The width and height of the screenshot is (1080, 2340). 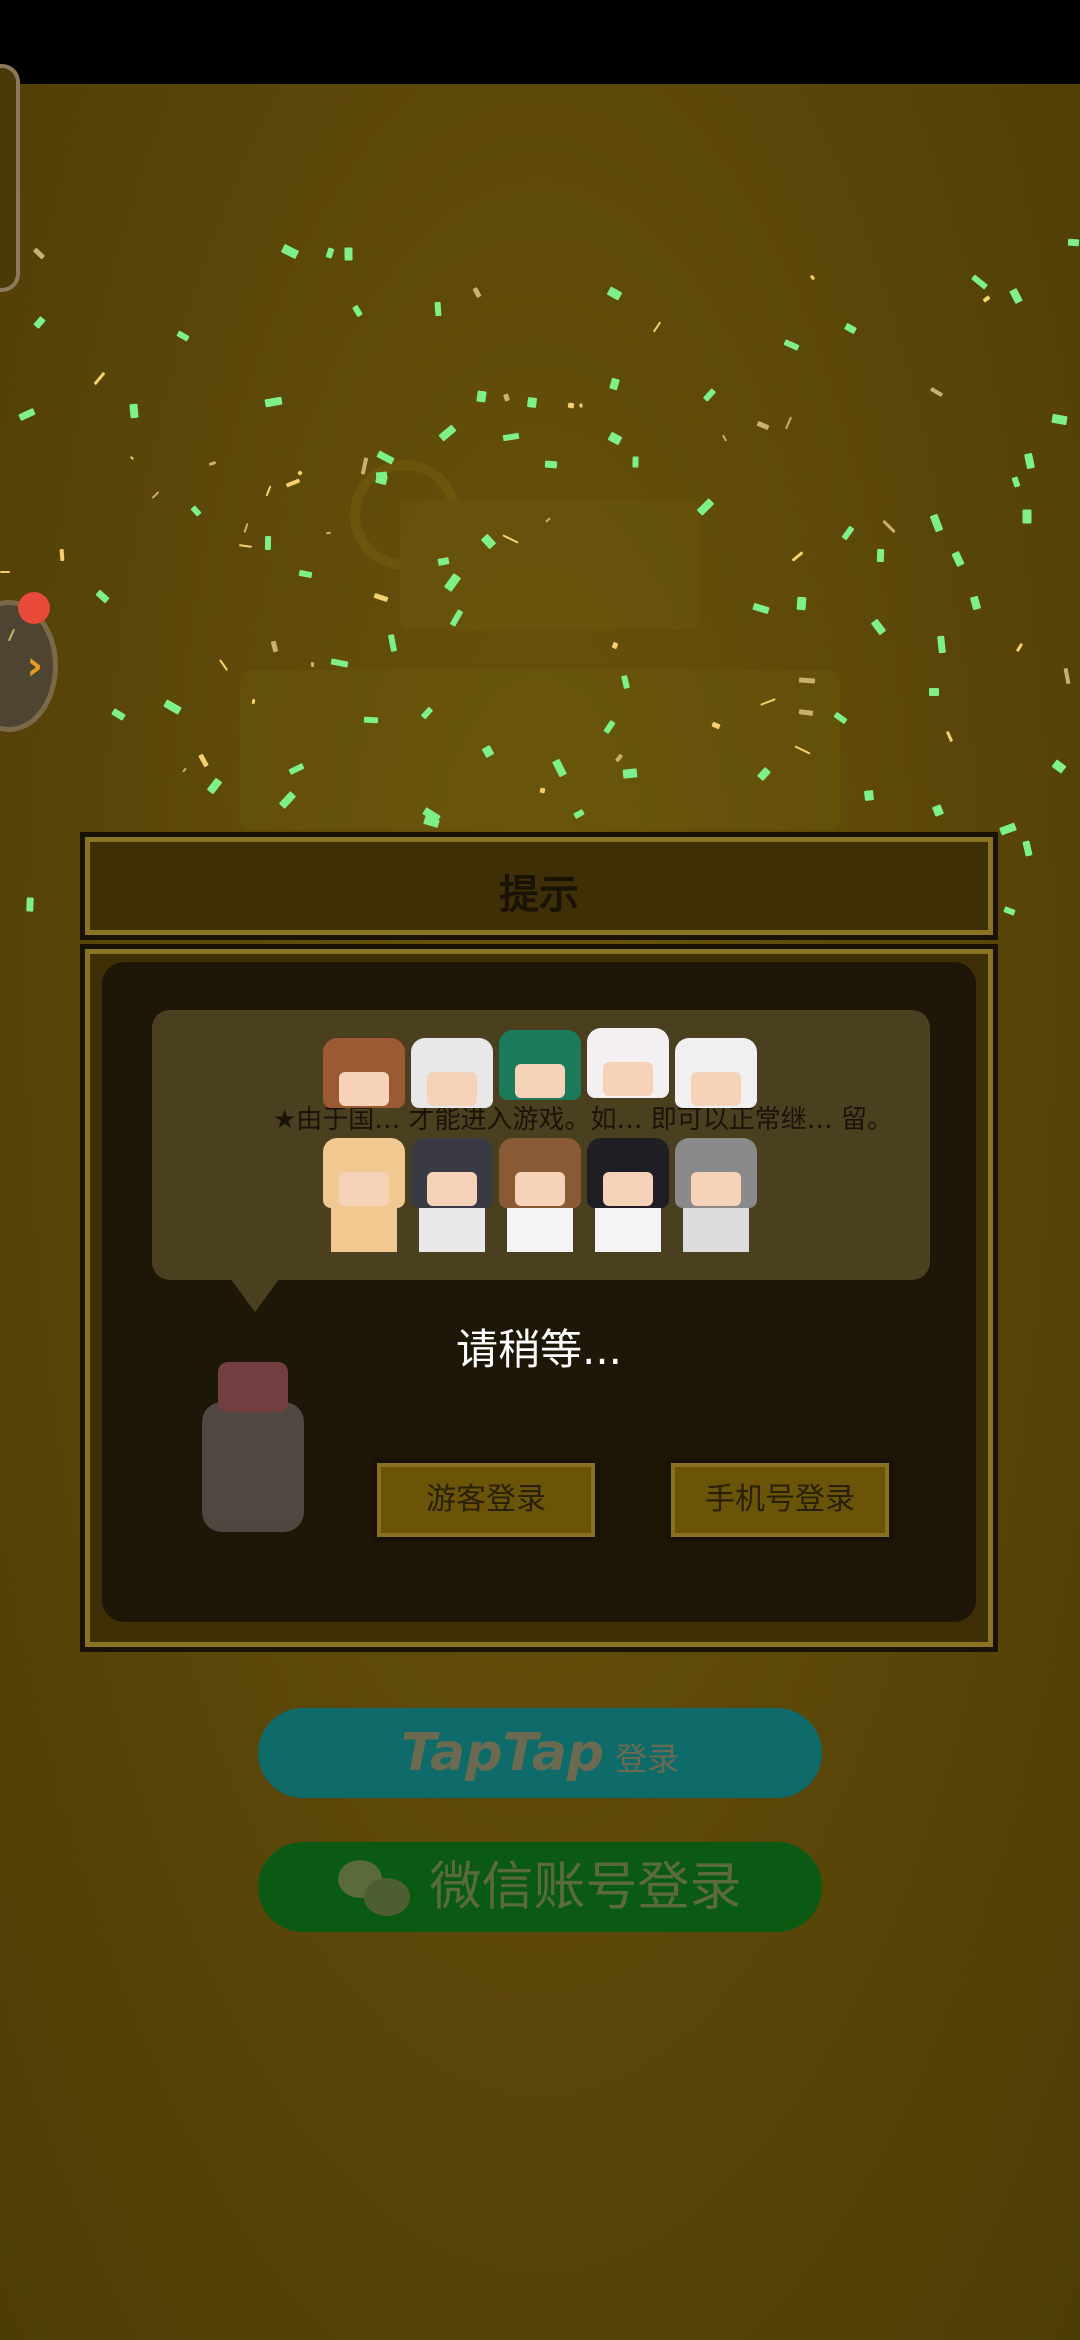 I want to click on npc-character, so click(x=253, y=1452).